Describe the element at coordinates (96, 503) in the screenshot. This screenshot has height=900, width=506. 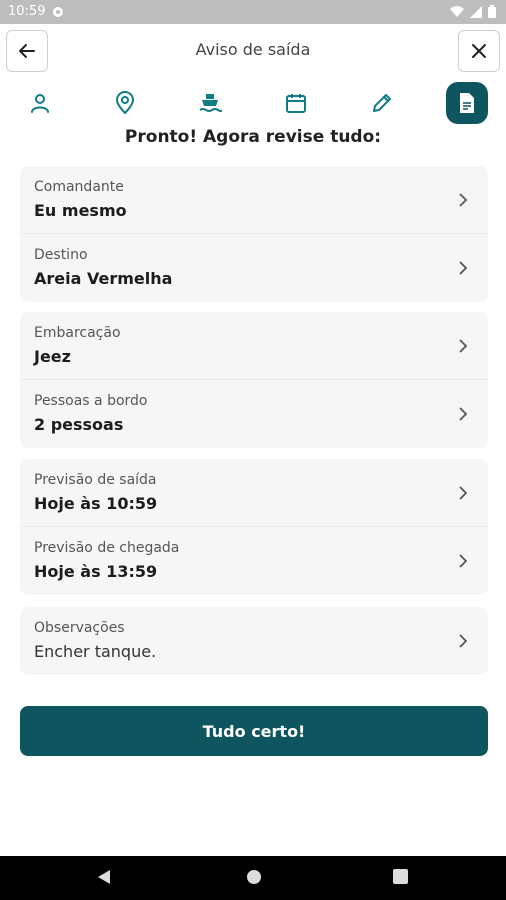
I see `row-value: Hoje às 10:59` at that location.